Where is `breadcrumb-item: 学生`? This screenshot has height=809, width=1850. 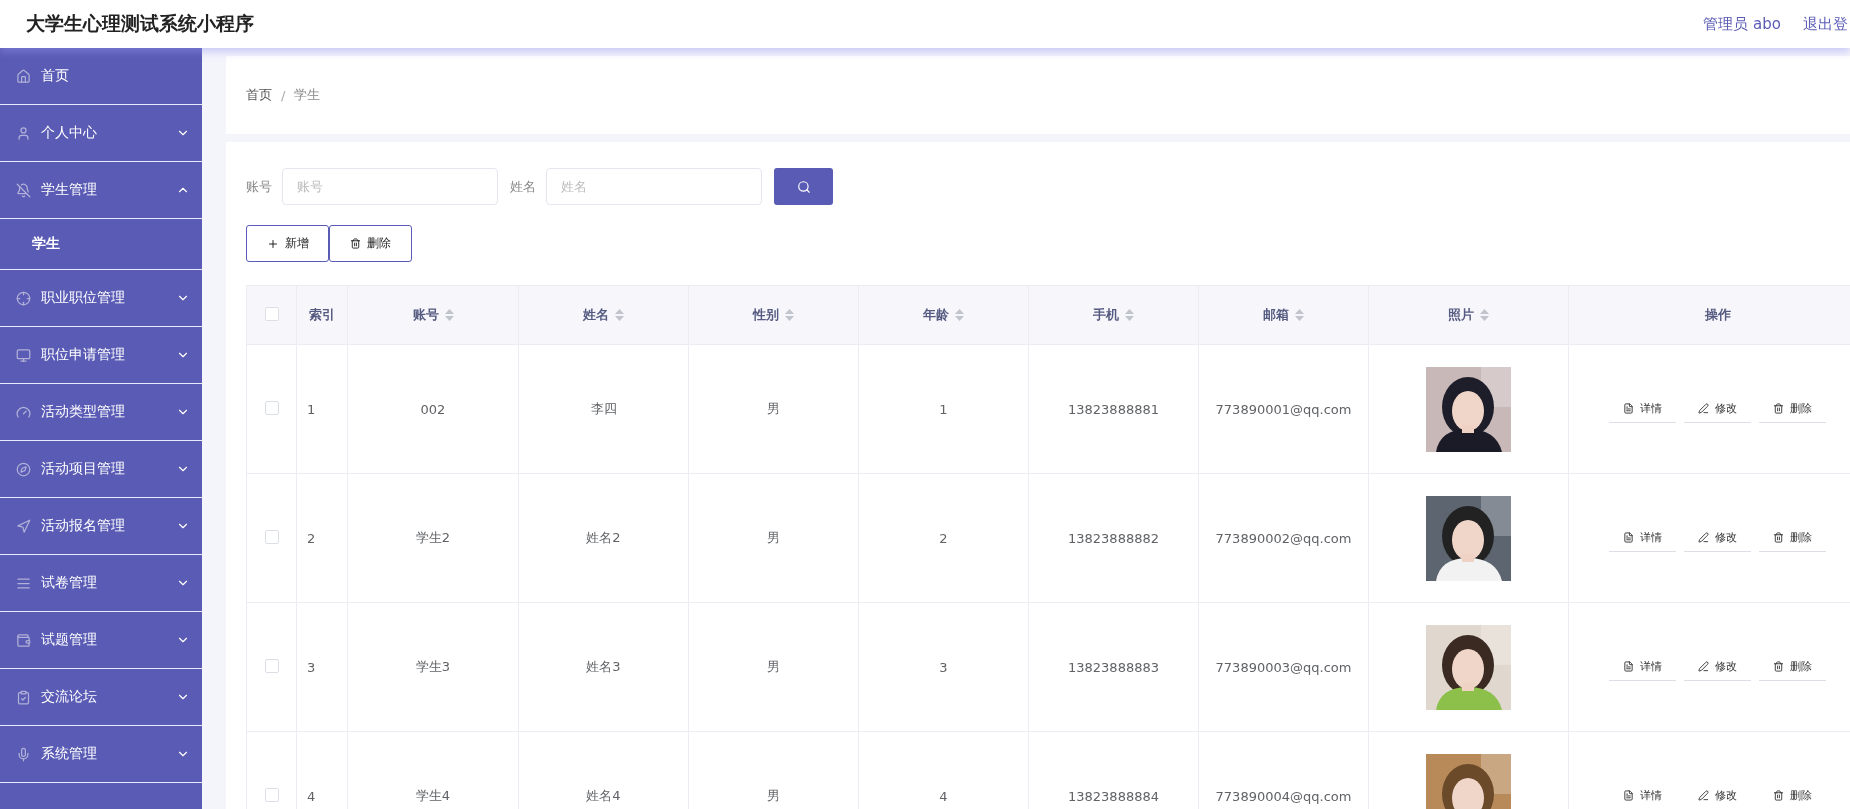 breadcrumb-item: 学生 is located at coordinates (307, 95).